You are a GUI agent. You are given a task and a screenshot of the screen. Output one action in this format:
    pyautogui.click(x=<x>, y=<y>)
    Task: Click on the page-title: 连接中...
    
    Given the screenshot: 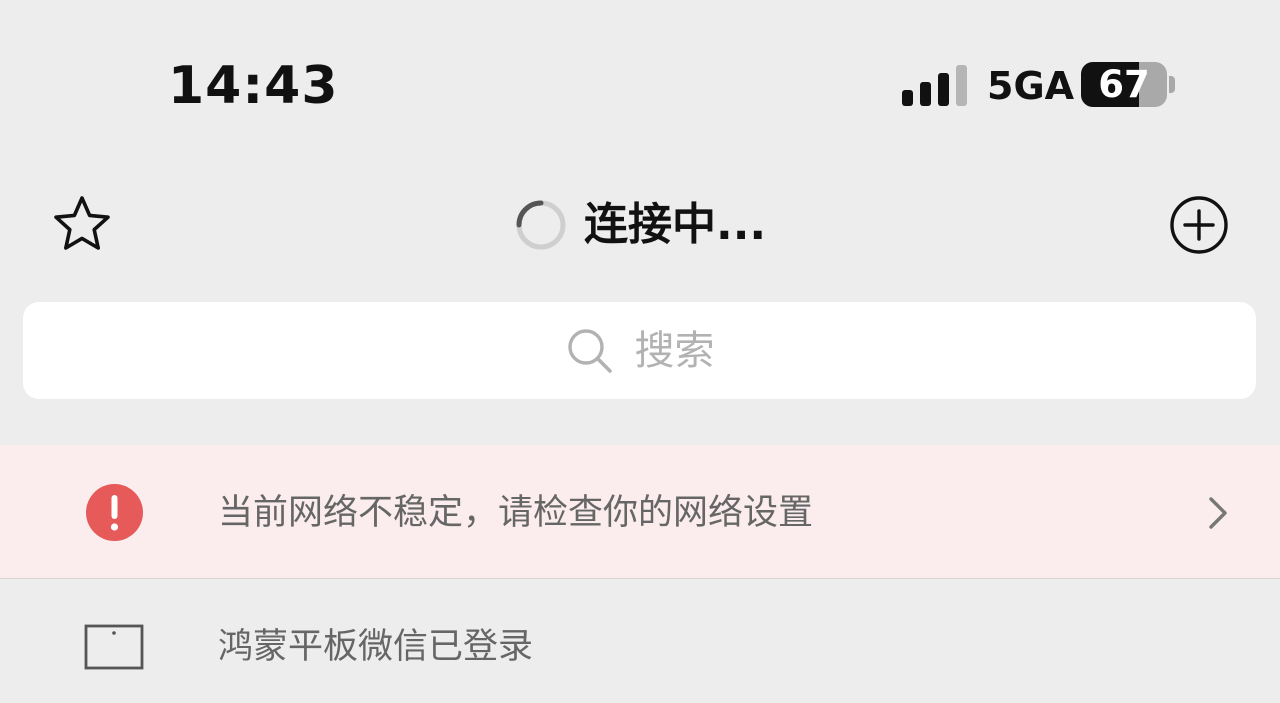 What is the action you would take?
    pyautogui.click(x=675, y=224)
    